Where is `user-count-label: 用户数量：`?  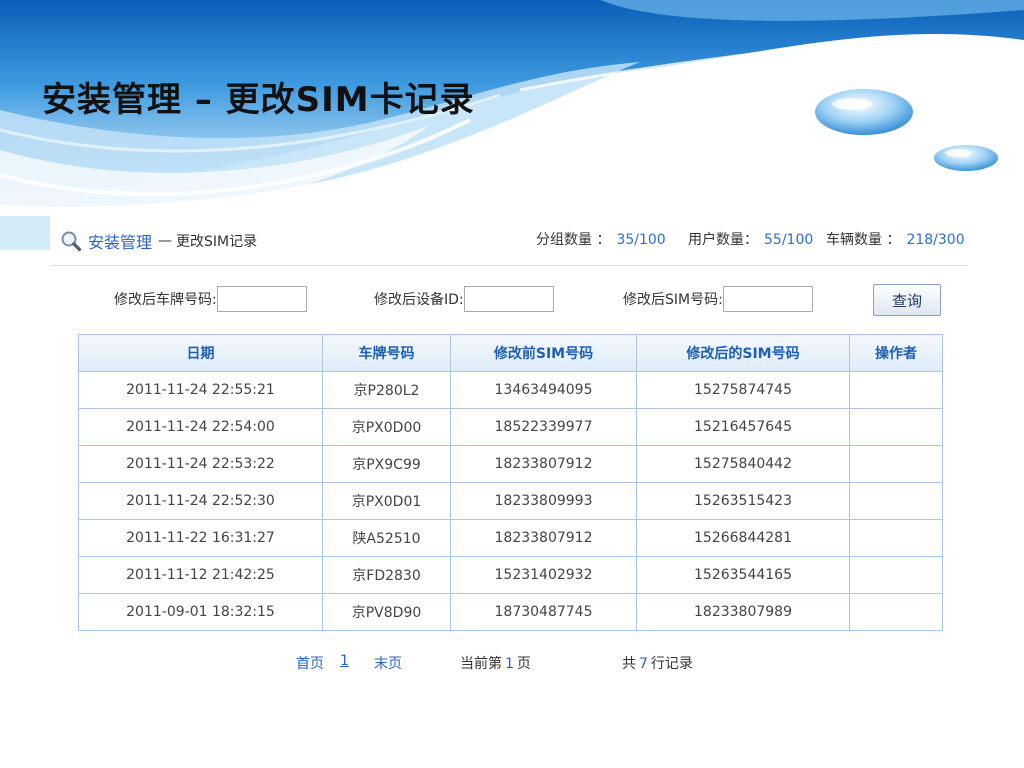
user-count-label: 用户数量： is located at coordinates (723, 240).